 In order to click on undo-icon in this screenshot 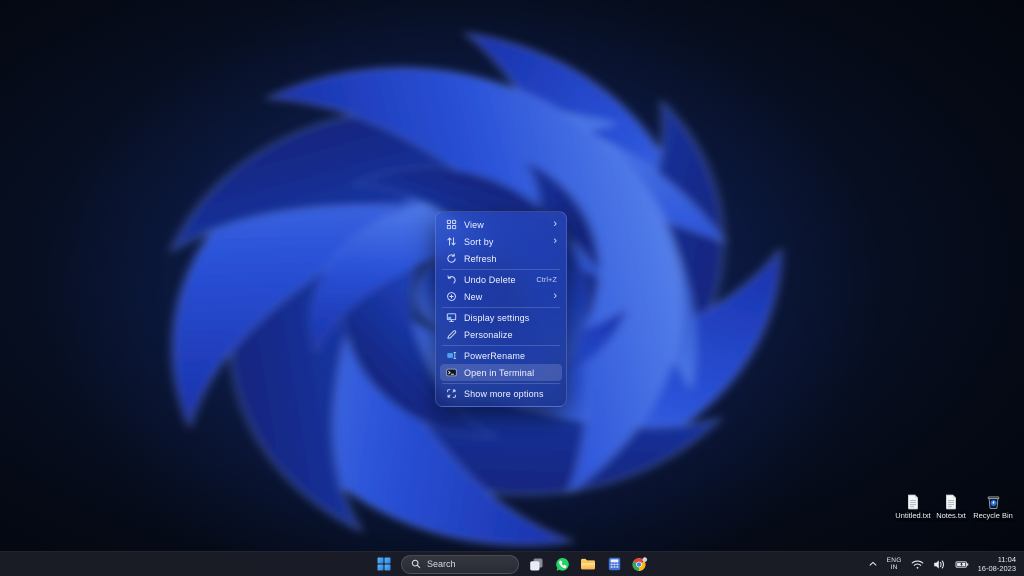, I will do `click(451, 280)`.